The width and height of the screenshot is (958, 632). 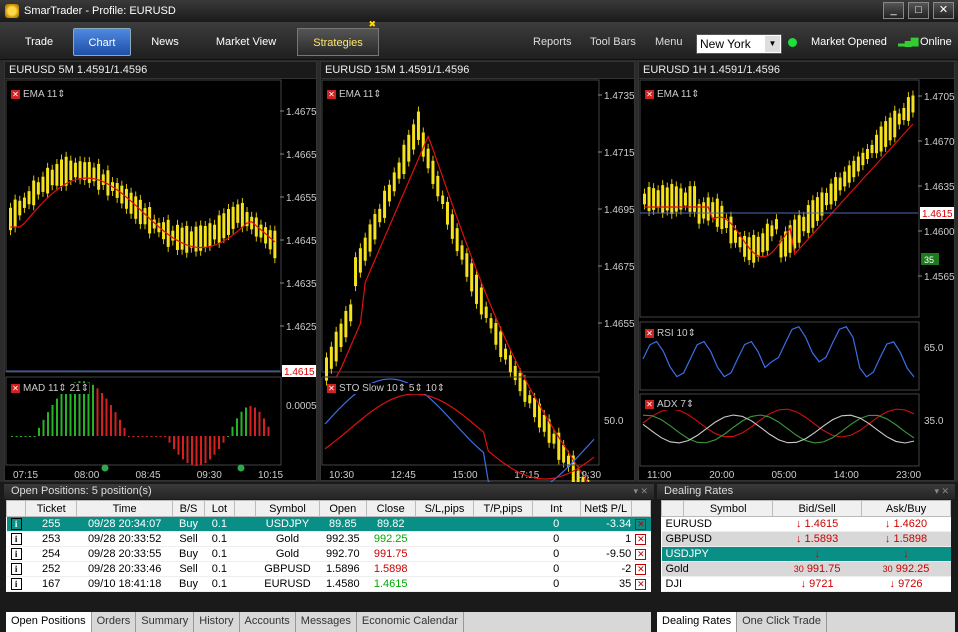 I want to click on column-header: S/L,pips, so click(x=444, y=508).